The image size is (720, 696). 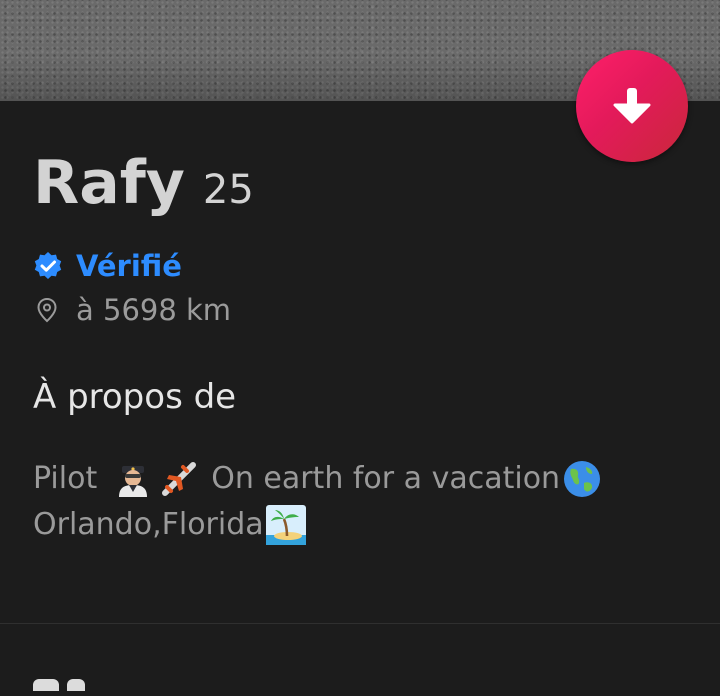 I want to click on verified-row: Vérifié, so click(x=107, y=266).